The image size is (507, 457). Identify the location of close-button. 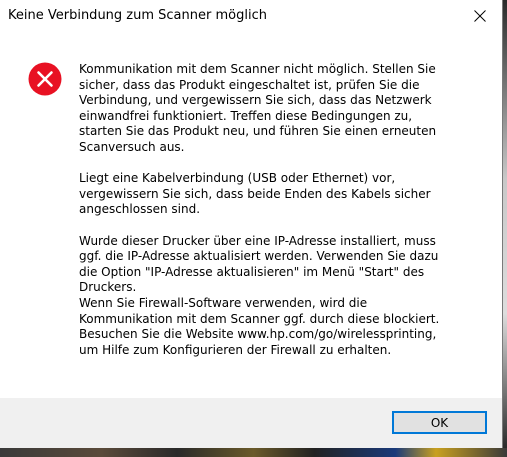
(479, 16).